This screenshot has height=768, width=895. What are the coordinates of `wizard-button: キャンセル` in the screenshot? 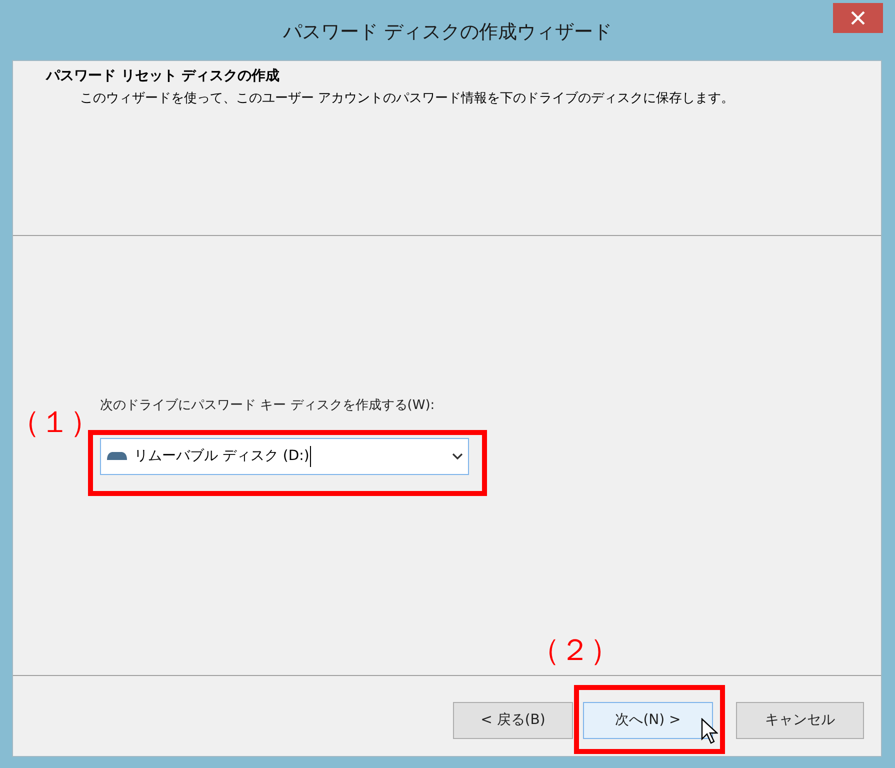 It's located at (800, 720).